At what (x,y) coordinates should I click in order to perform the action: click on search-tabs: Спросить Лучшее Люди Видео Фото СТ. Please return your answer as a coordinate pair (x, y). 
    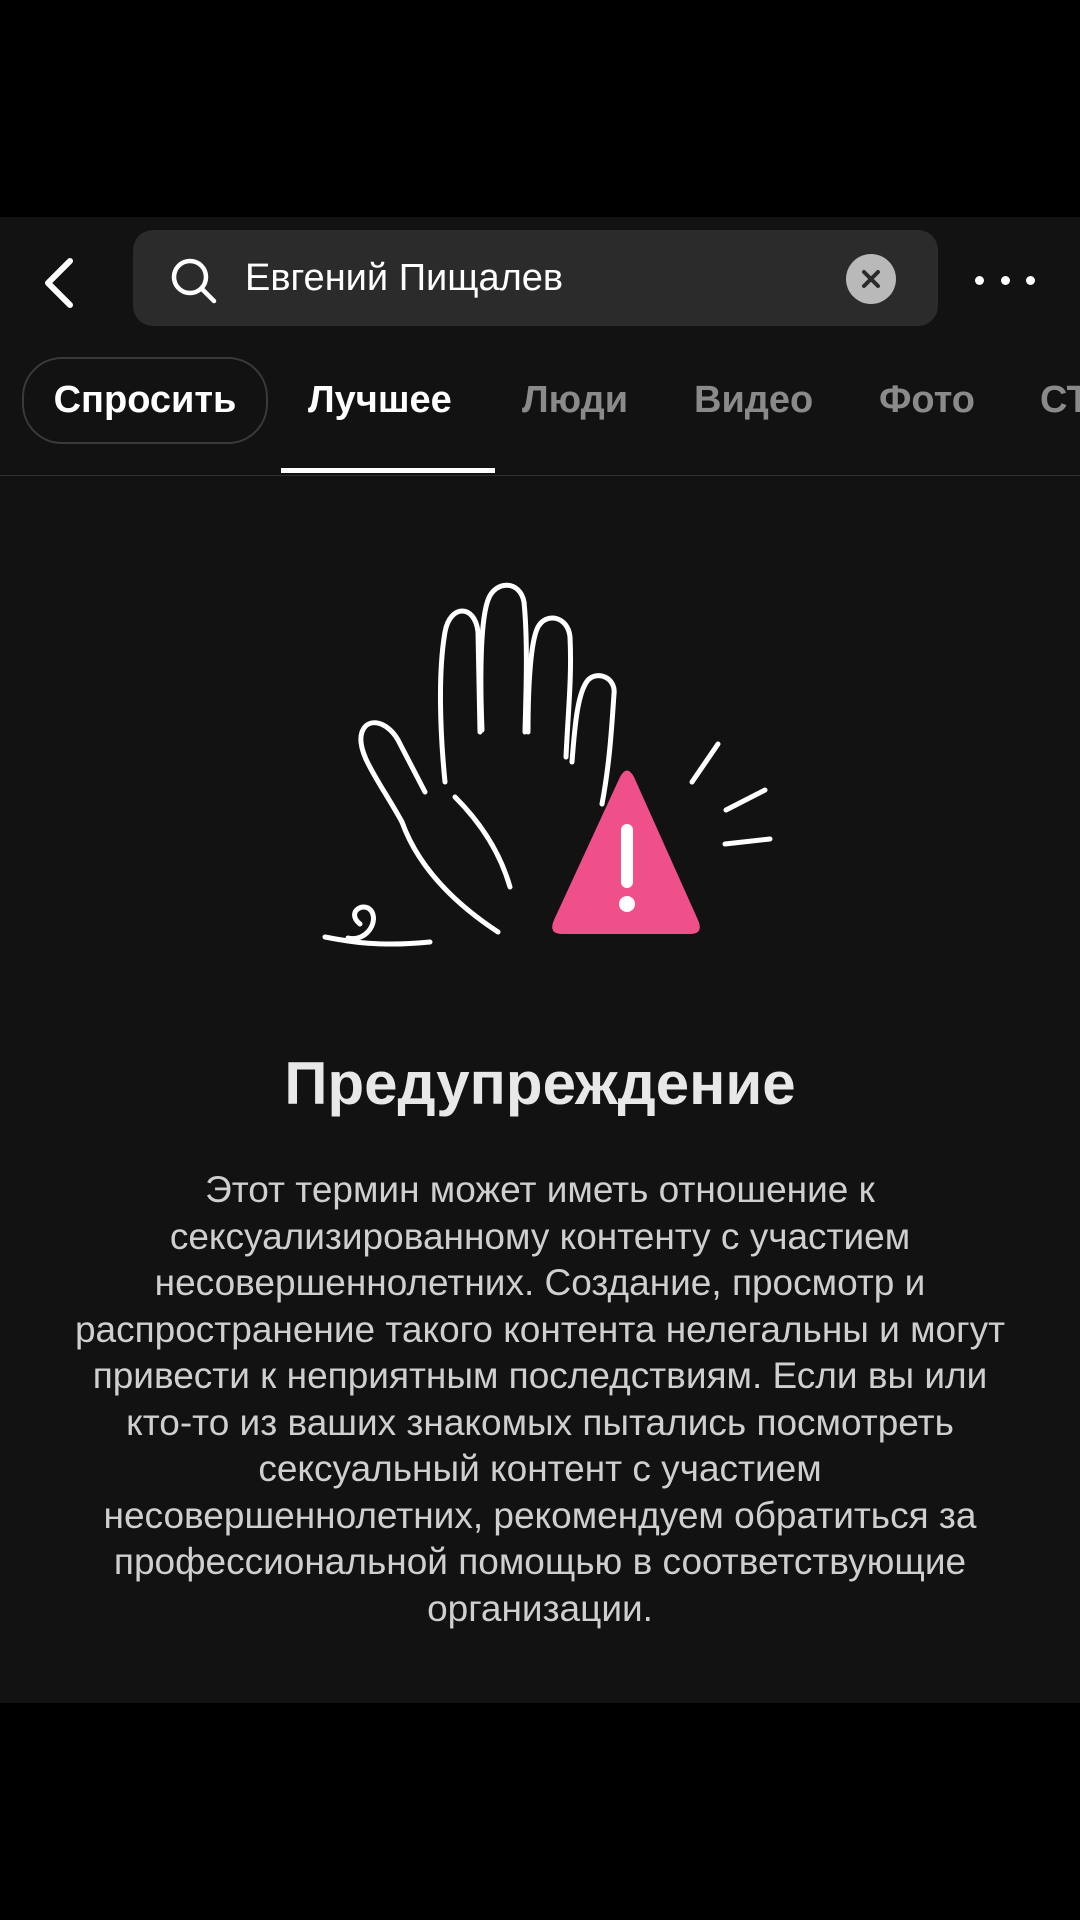
    Looking at the image, I should click on (540, 416).